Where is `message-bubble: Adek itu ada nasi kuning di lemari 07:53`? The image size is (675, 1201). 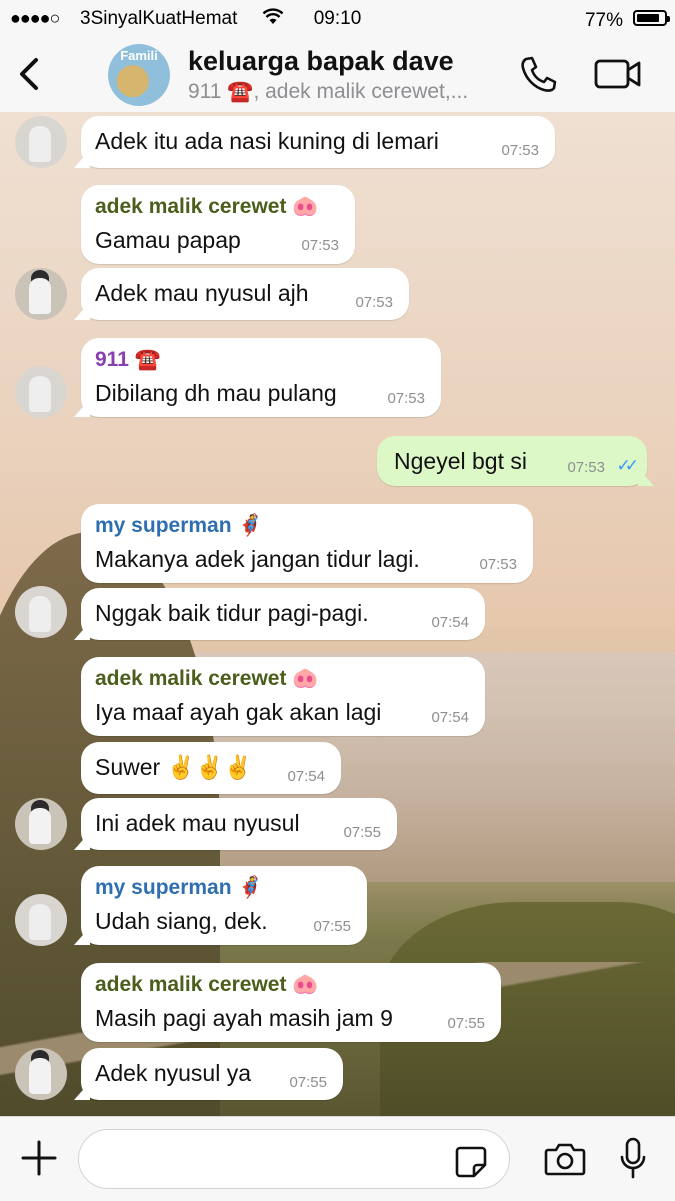
message-bubble: Adek itu ada nasi kuning di lemari 07:53 is located at coordinates (318, 142).